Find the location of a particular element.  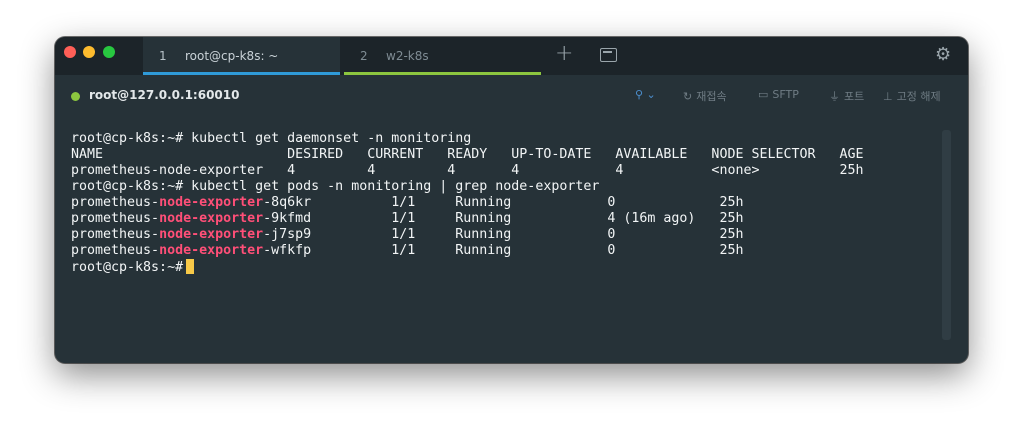

plus-icon: + is located at coordinates (564, 54).